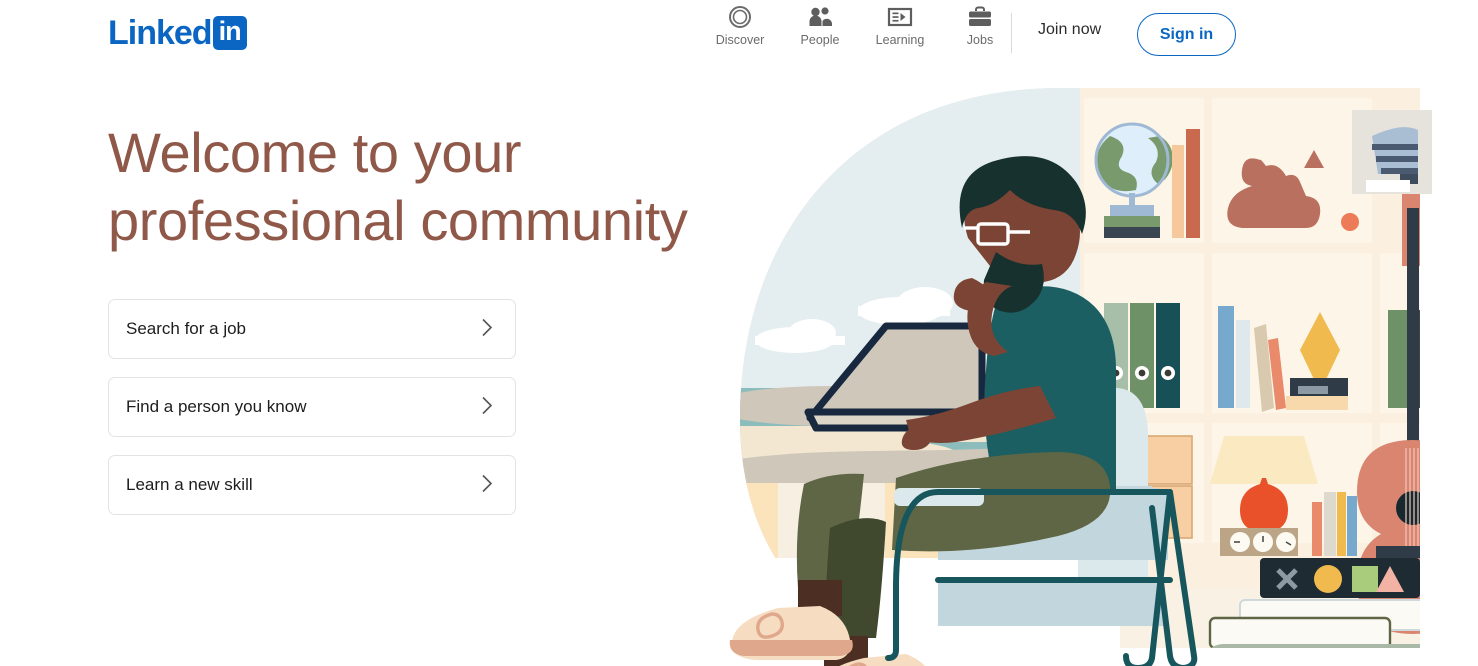 The image size is (1478, 666). Describe the element at coordinates (1069, 30) in the screenshot. I see `join-now-button: Join now` at that location.